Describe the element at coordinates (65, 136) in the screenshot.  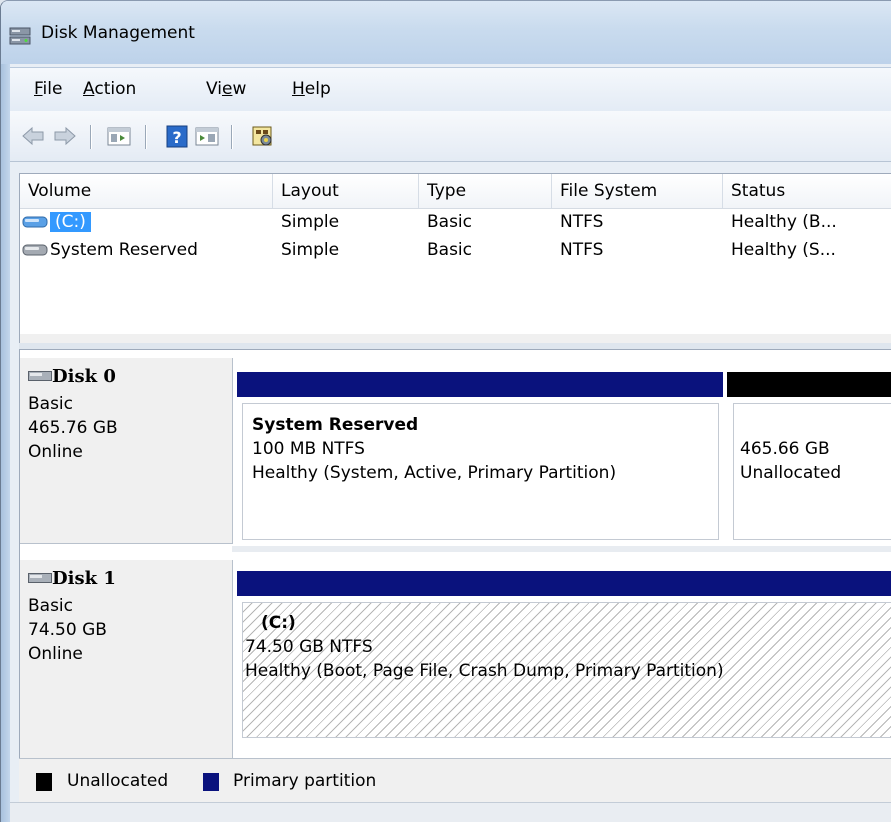
I see `forward-arrow-icon` at that location.